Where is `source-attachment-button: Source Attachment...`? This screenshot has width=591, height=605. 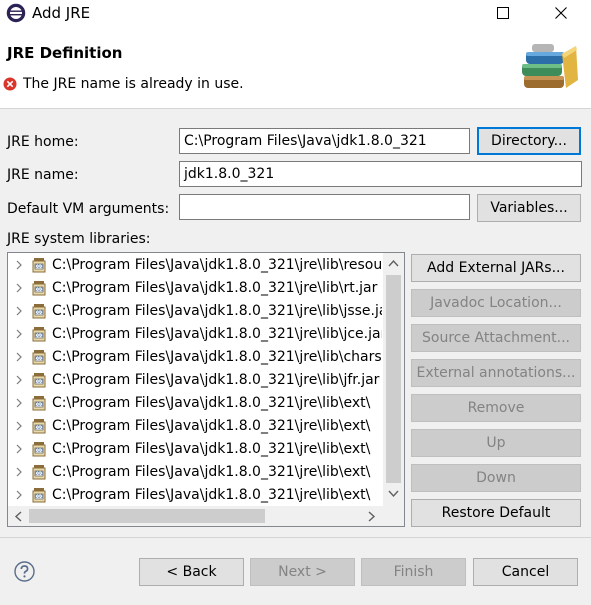 source-attachment-button: Source Attachment... is located at coordinates (496, 338).